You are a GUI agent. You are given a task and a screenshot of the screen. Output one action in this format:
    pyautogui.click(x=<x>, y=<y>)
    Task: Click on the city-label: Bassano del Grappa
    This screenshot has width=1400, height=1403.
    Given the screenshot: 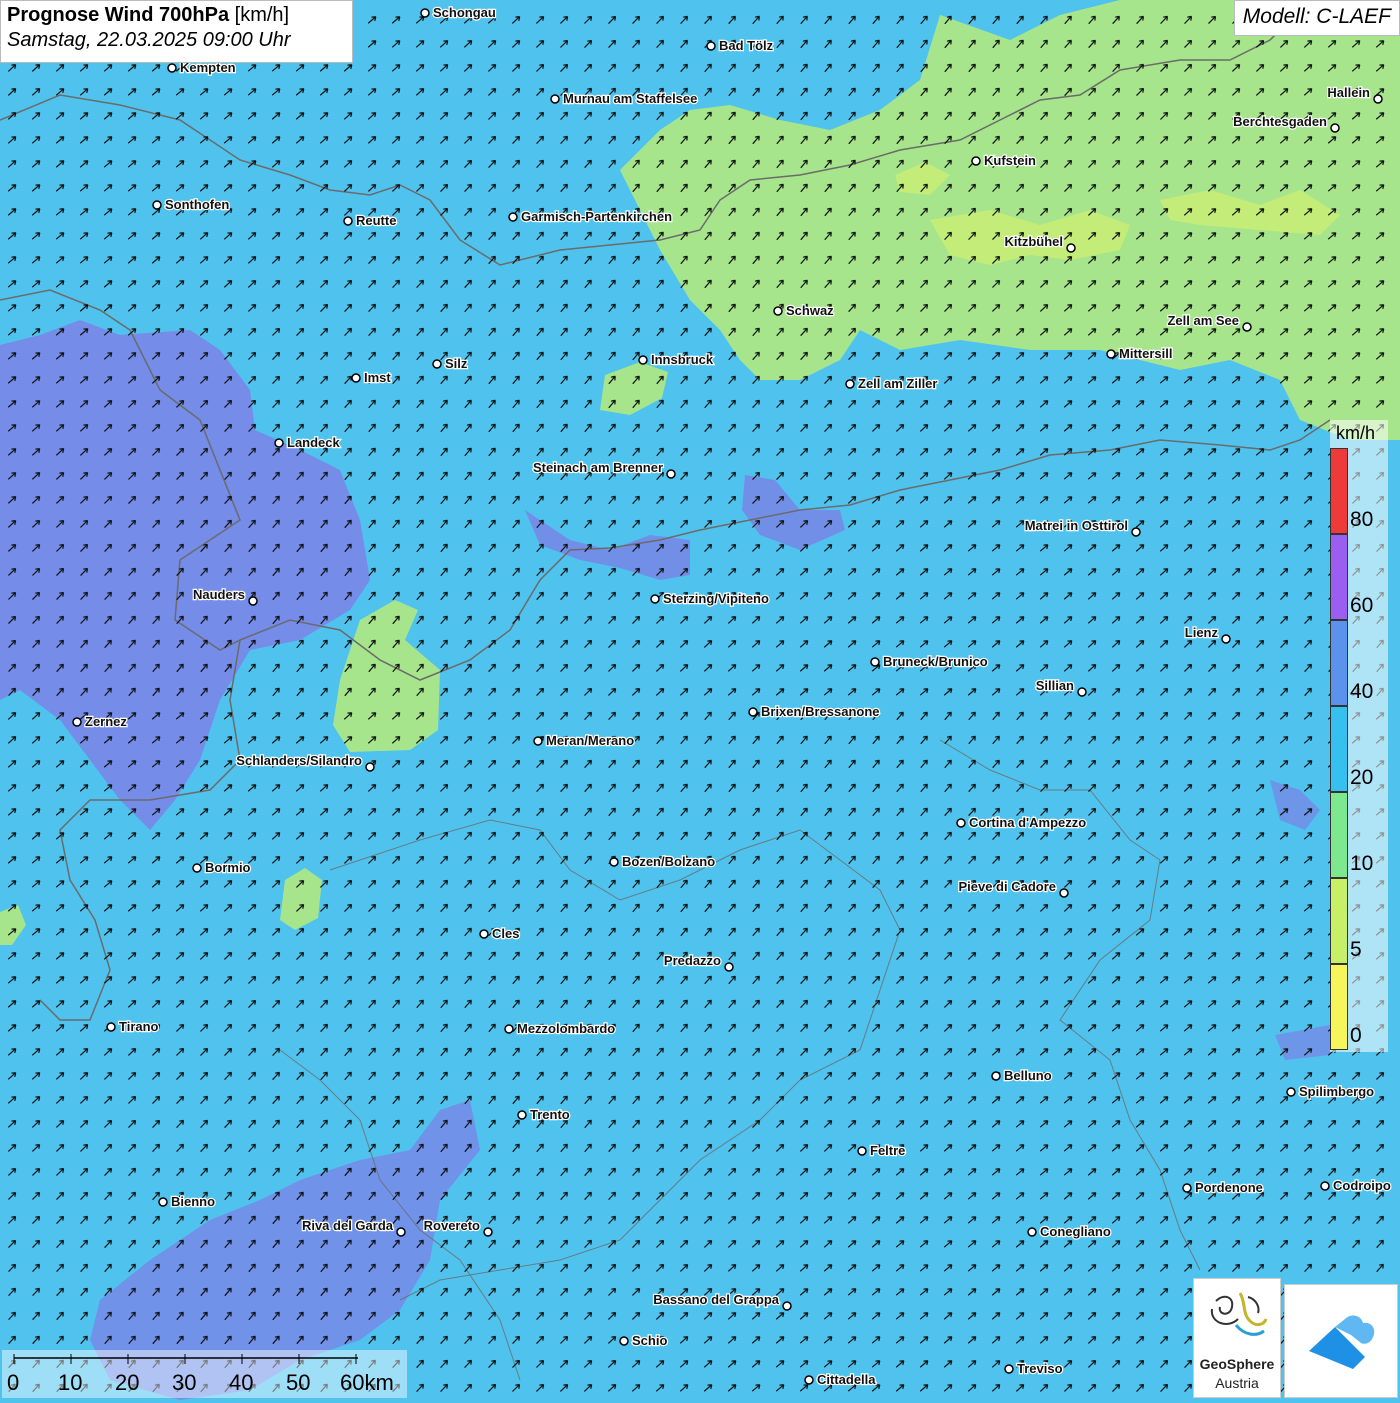 What is the action you would take?
    pyautogui.click(x=716, y=1299)
    